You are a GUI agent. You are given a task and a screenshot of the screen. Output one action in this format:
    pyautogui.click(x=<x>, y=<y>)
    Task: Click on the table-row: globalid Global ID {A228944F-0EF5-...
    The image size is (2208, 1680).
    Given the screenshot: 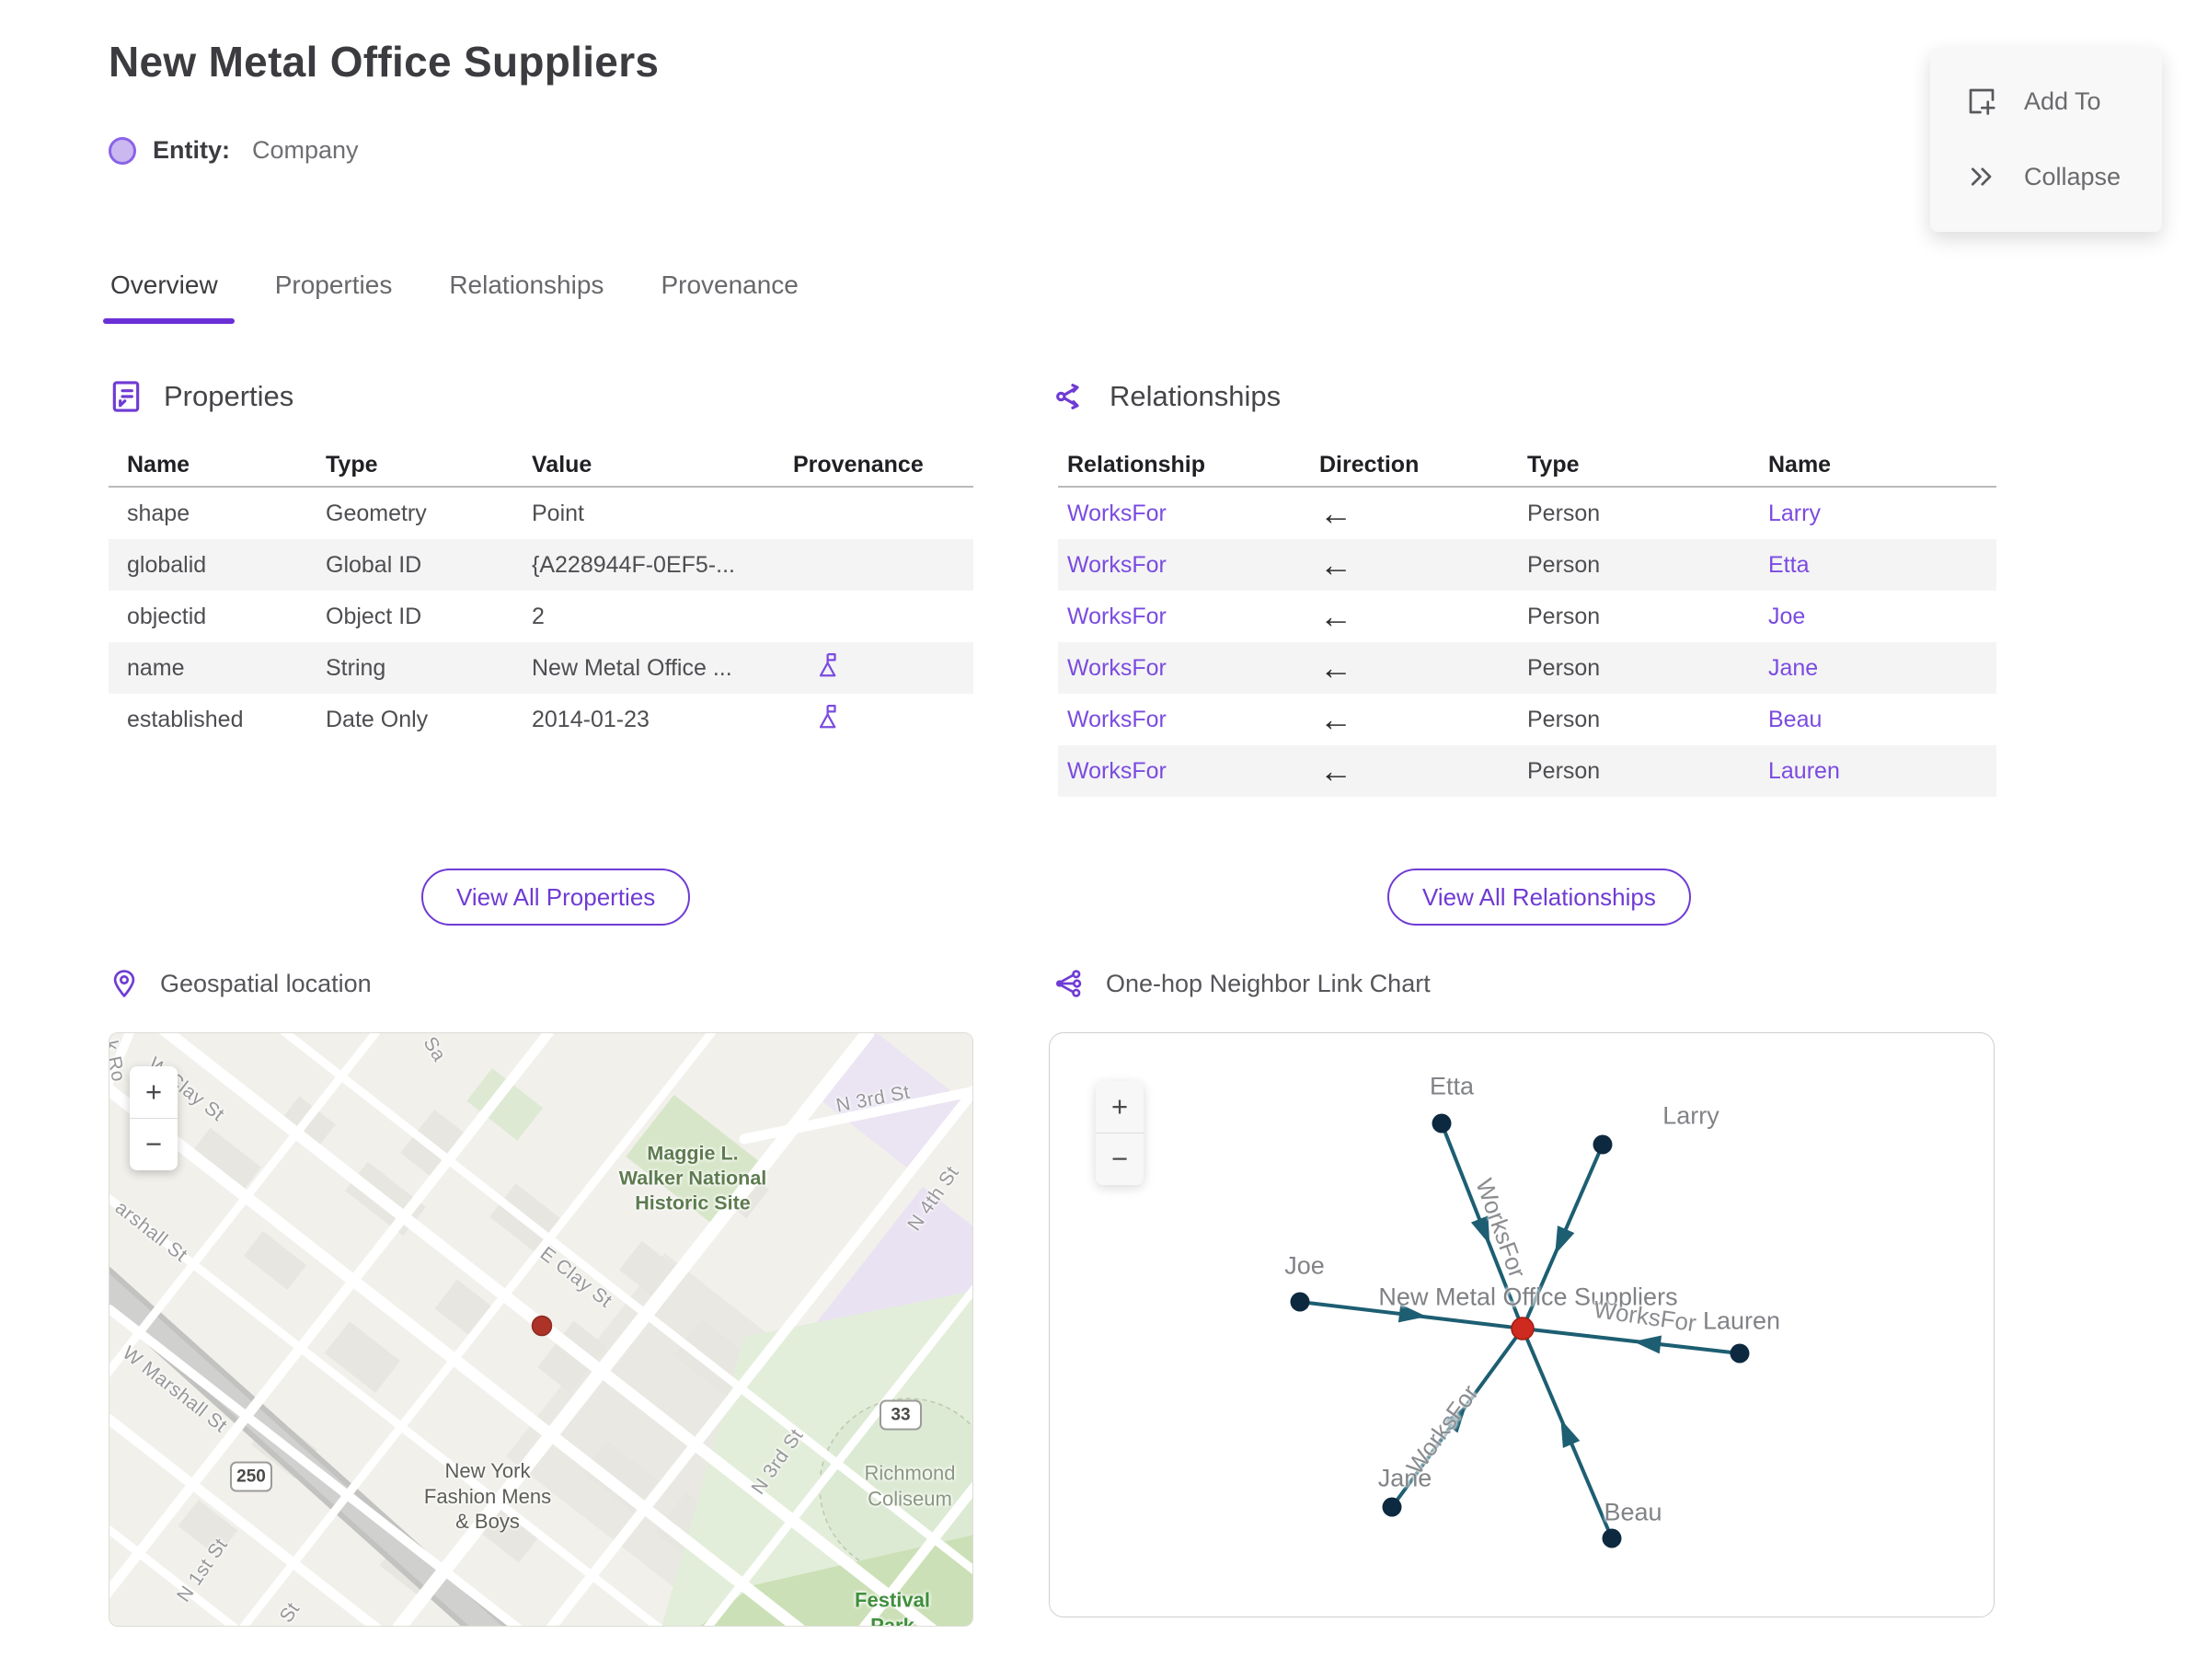 What is the action you would take?
    pyautogui.click(x=541, y=565)
    